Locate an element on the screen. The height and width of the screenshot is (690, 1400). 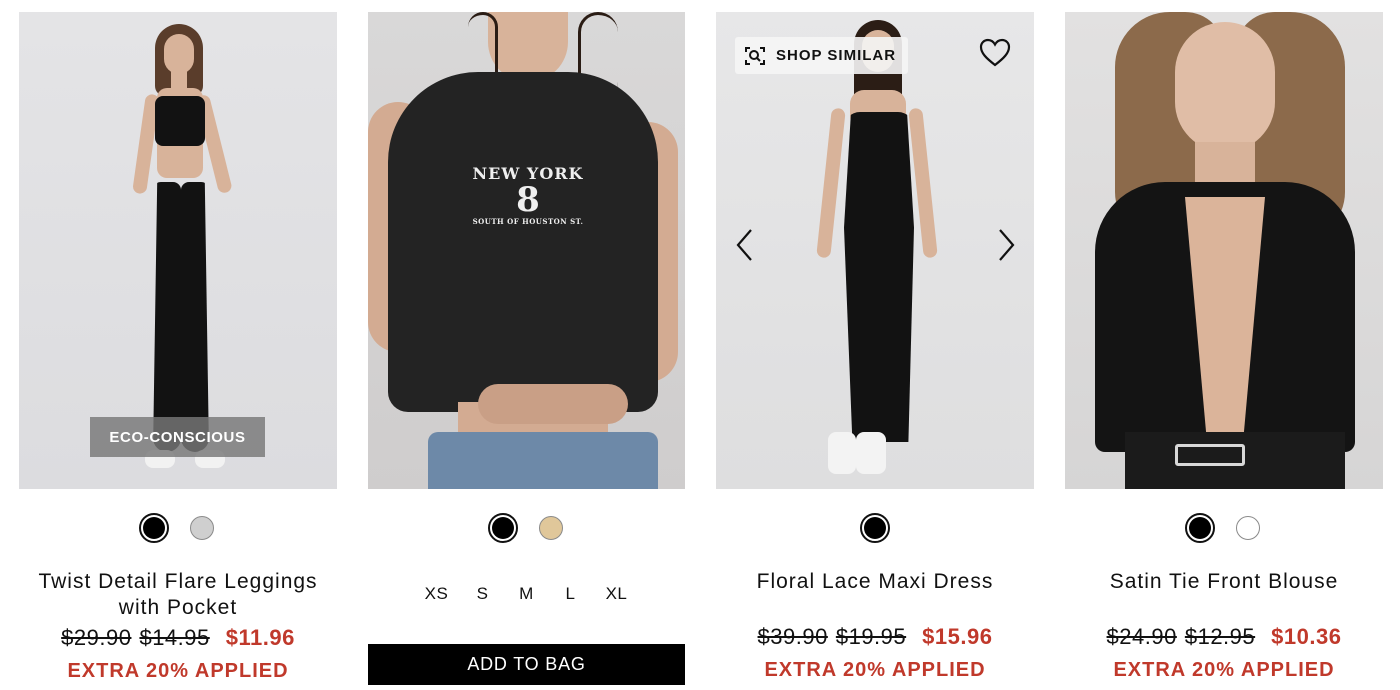
heart-icon is located at coordinates (995, 53).